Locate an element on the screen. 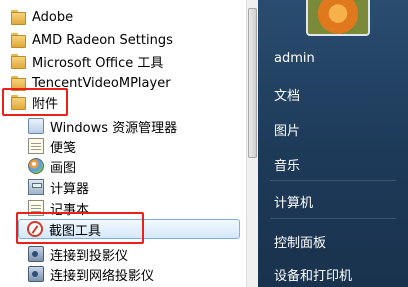 This screenshot has width=408, height=287. app-label: 截图工具 is located at coordinates (75, 231).